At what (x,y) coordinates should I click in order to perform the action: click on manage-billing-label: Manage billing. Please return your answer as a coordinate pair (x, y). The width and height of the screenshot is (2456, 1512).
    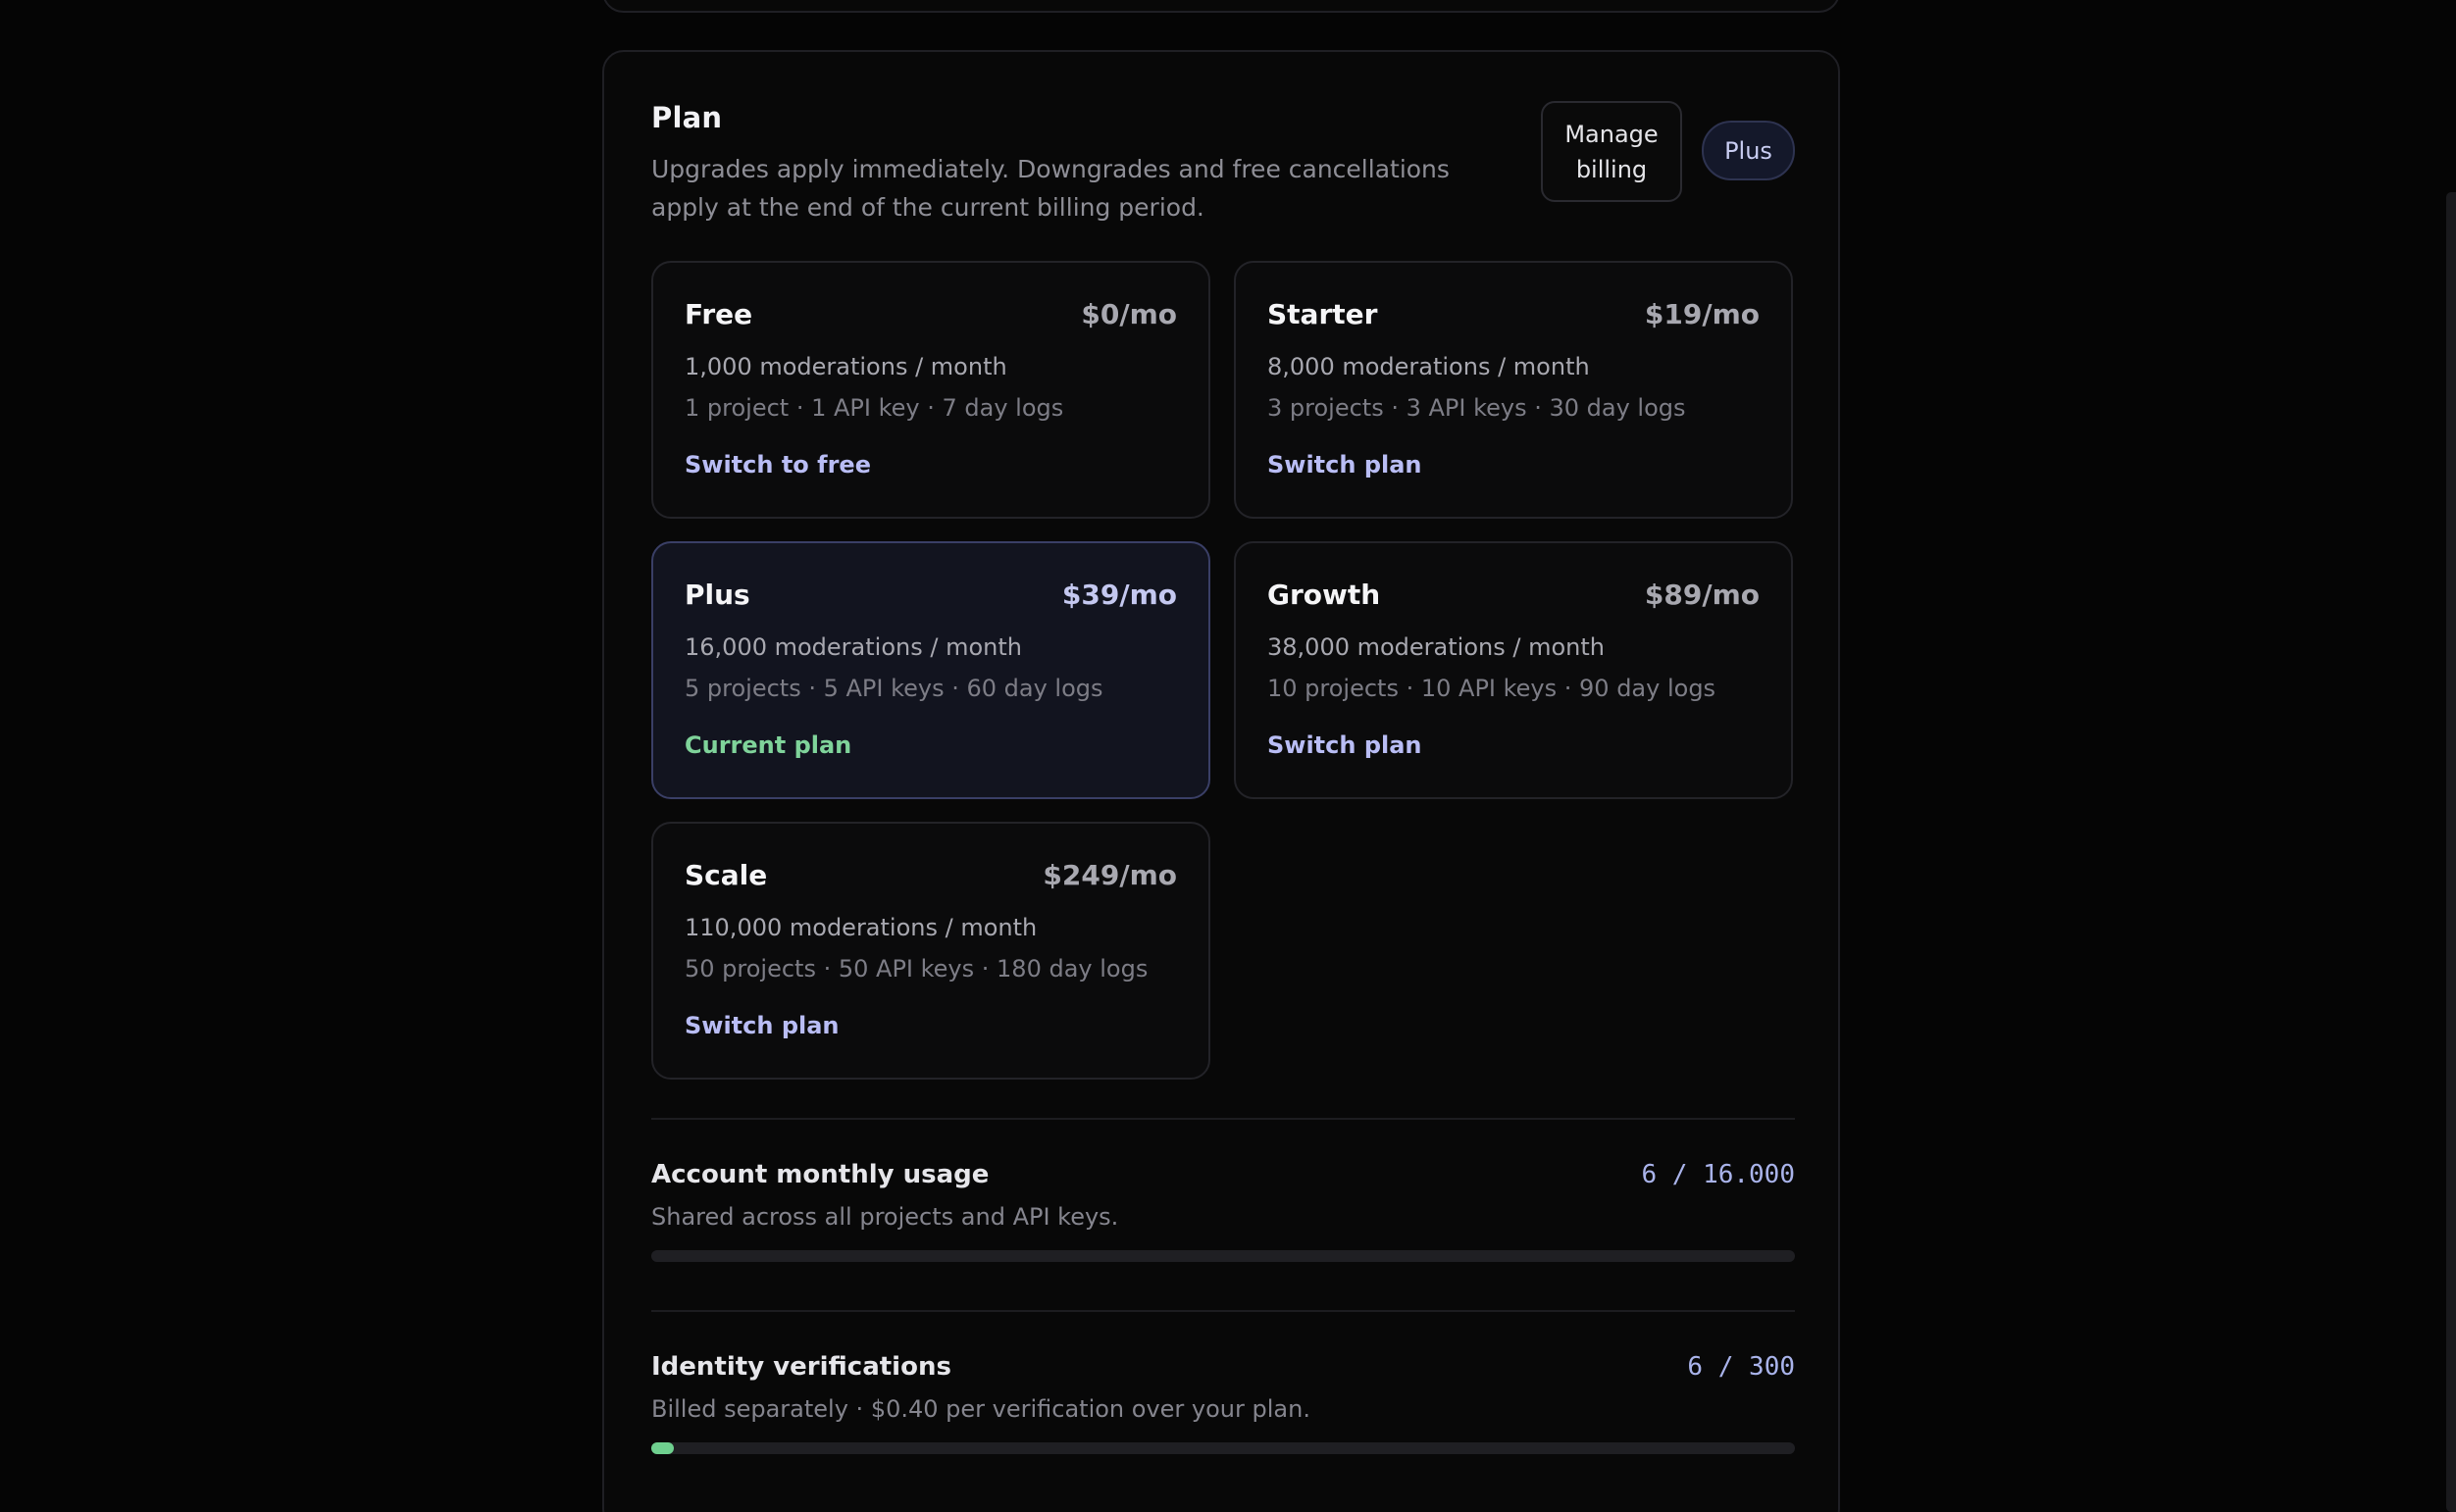
    Looking at the image, I should click on (1611, 151).